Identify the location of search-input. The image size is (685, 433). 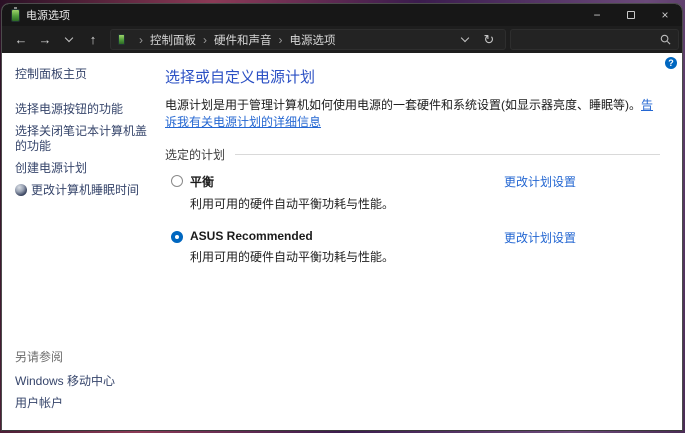
(589, 39).